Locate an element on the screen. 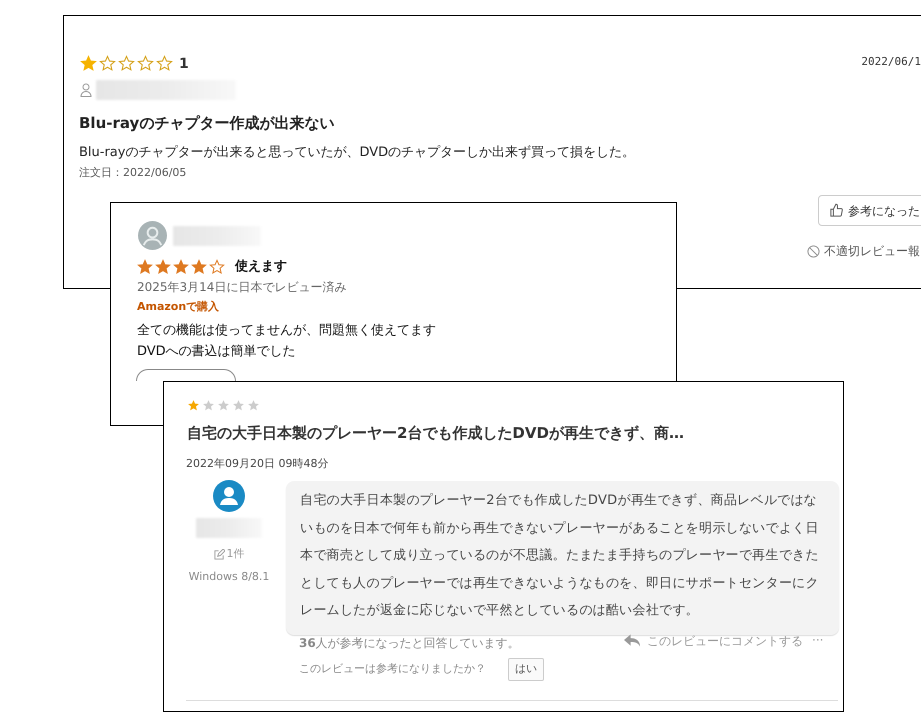 This screenshot has width=921, height=722. yes-button: はい is located at coordinates (526, 669).